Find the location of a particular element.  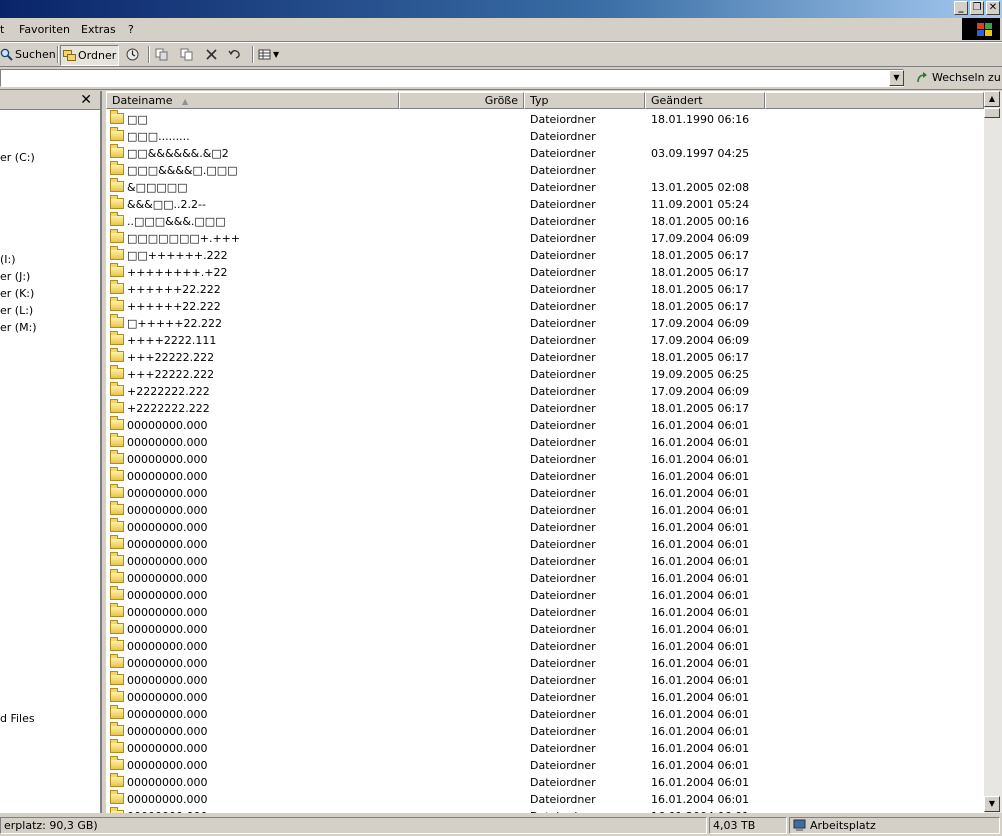

scroll-thumb is located at coordinates (992, 113).